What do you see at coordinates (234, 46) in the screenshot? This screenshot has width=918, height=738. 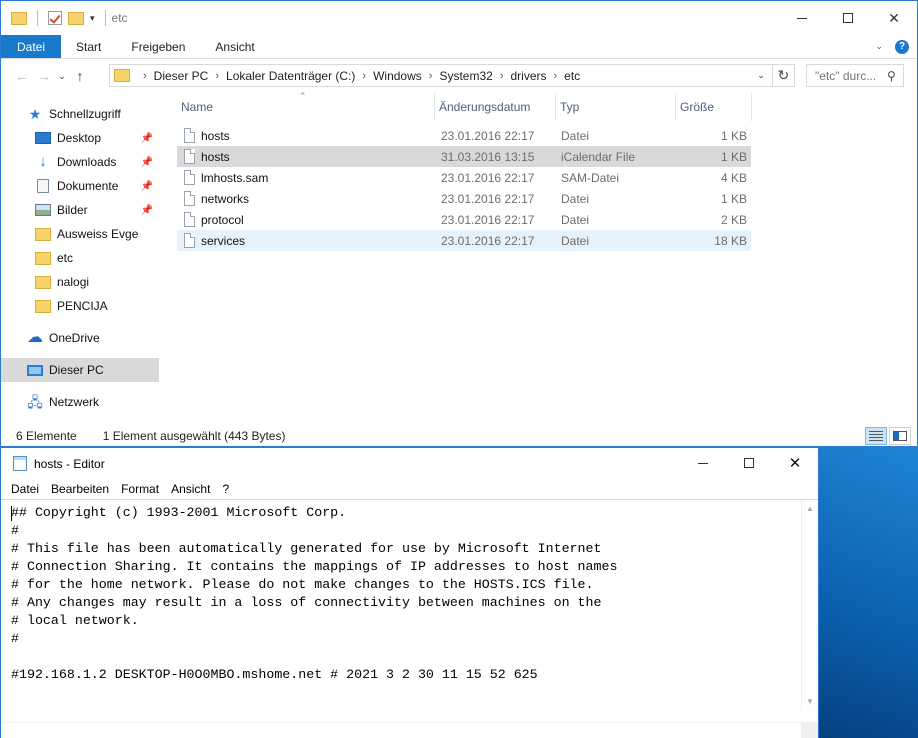 I see `tab-view: Ansicht` at bounding box center [234, 46].